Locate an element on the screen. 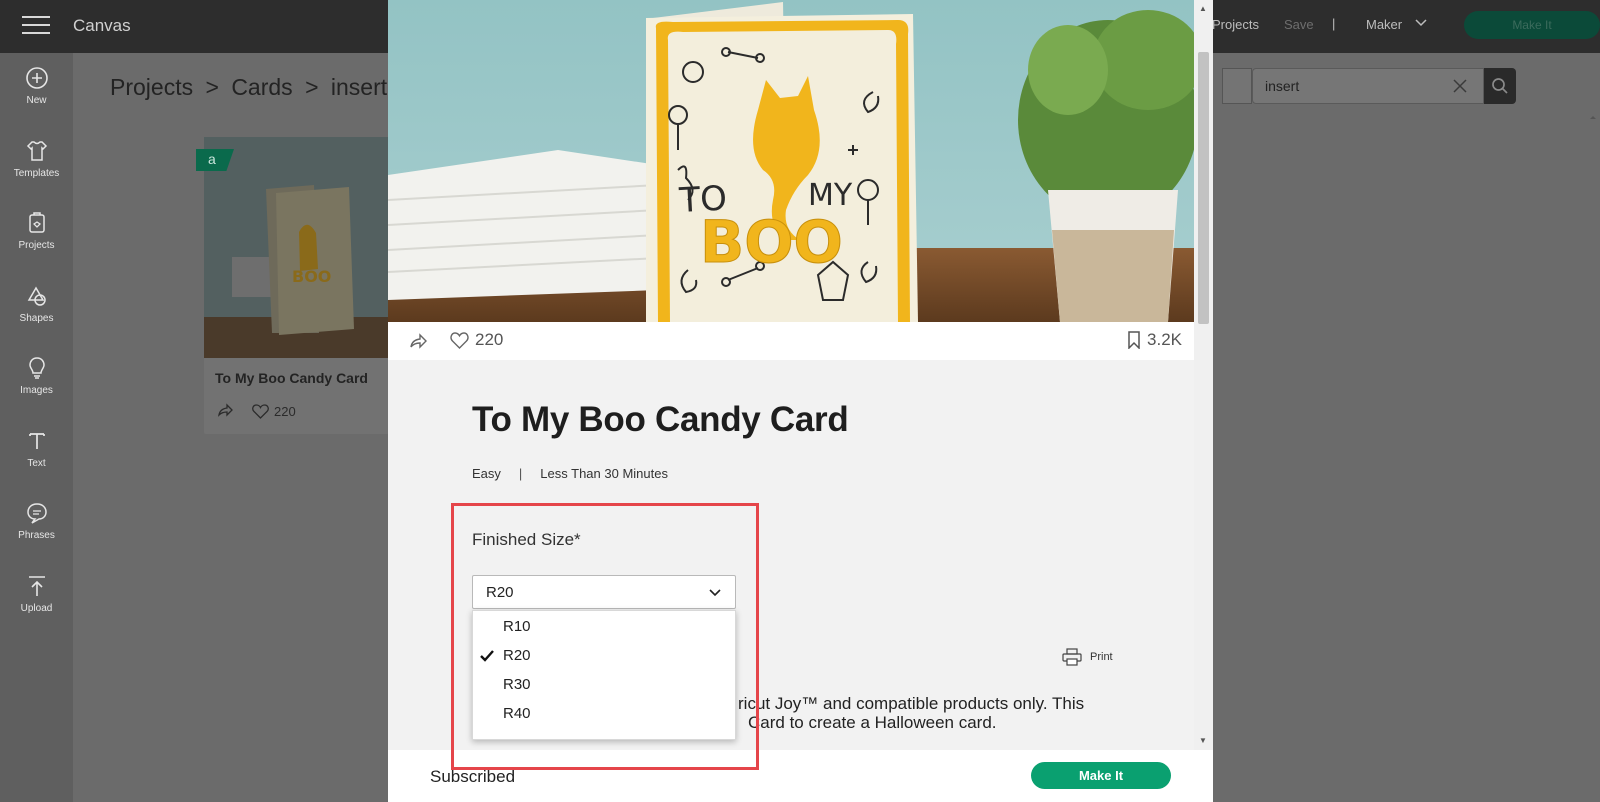 The image size is (1600, 802). machine-select: Maker is located at coordinates (1384, 24).